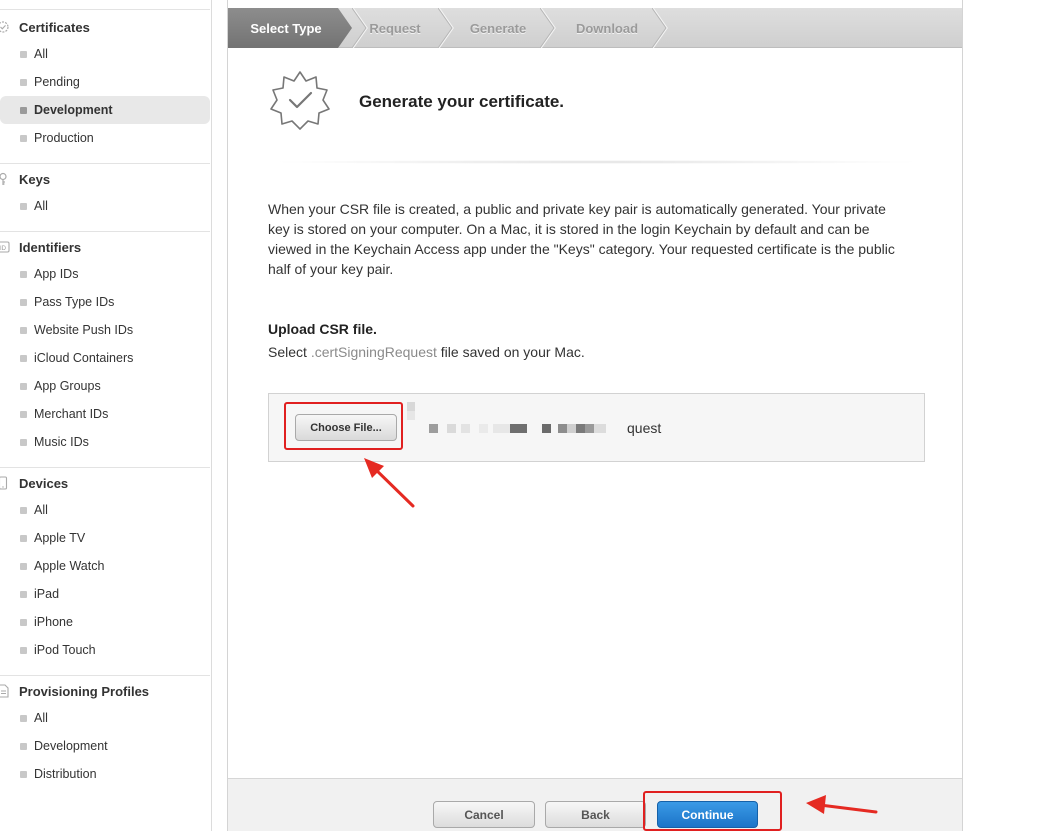 This screenshot has height=831, width=1050. I want to click on page-title: Generate your certificate., so click(462, 101).